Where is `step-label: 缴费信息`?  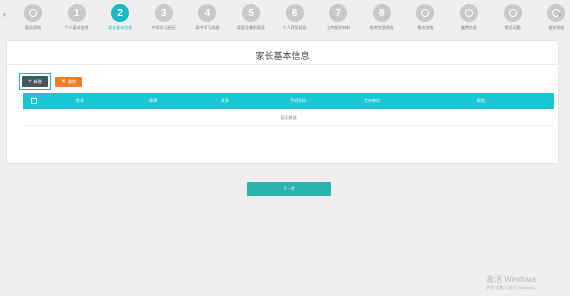
step-label: 缴费信息 is located at coordinates (469, 27).